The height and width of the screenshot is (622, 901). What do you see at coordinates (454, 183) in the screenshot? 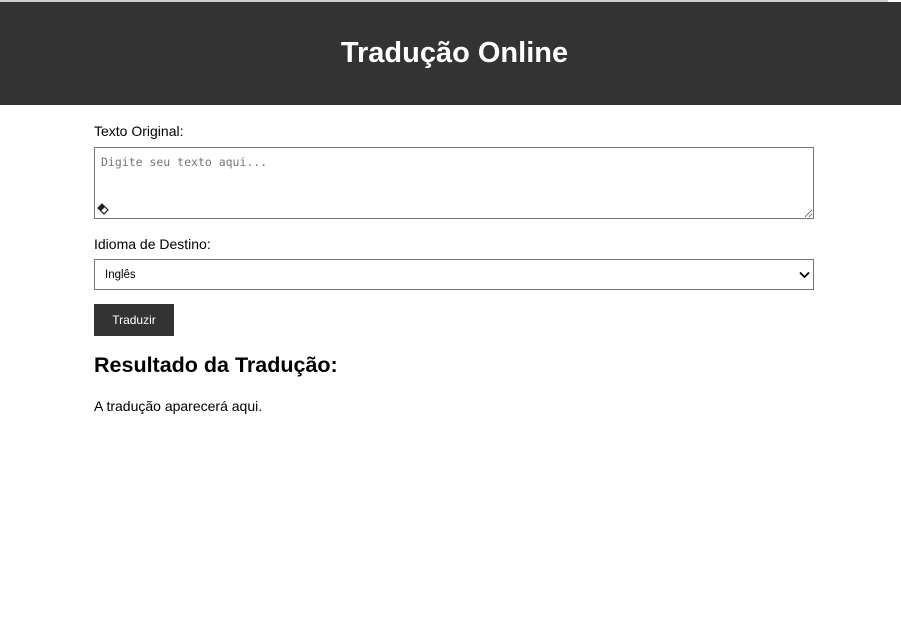
I see `original-text-input` at bounding box center [454, 183].